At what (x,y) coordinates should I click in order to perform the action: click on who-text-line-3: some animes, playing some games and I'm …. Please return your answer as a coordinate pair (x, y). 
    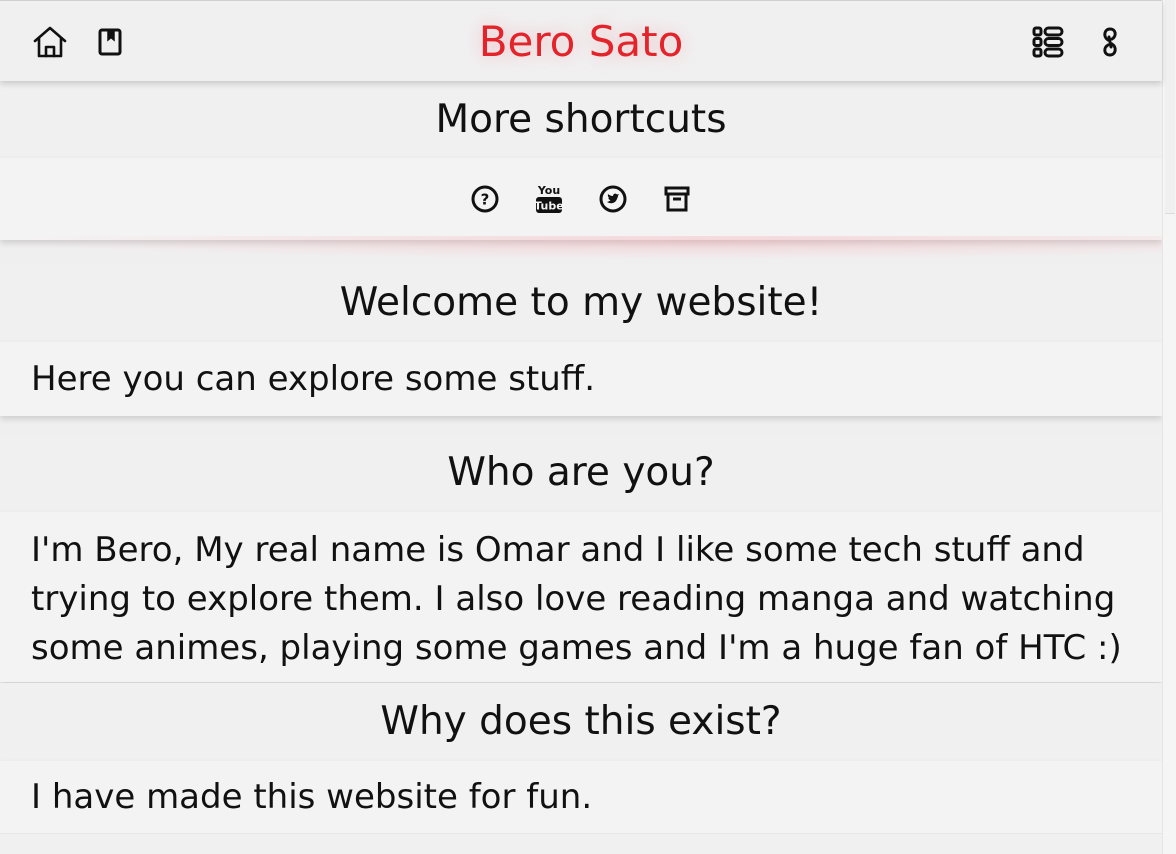
    Looking at the image, I should click on (576, 648).